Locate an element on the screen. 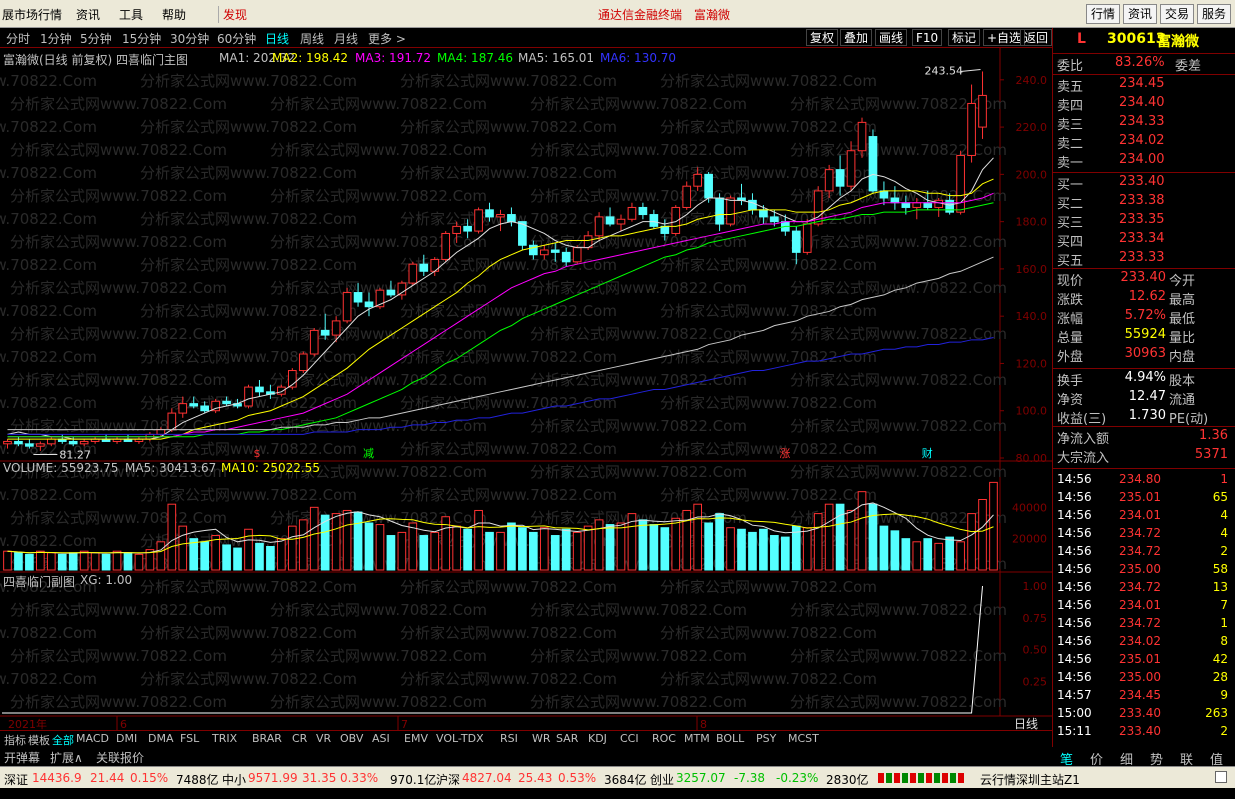 The height and width of the screenshot is (799, 1235). ask-level-2: 卖二 234.02 is located at coordinates (1144, 142).